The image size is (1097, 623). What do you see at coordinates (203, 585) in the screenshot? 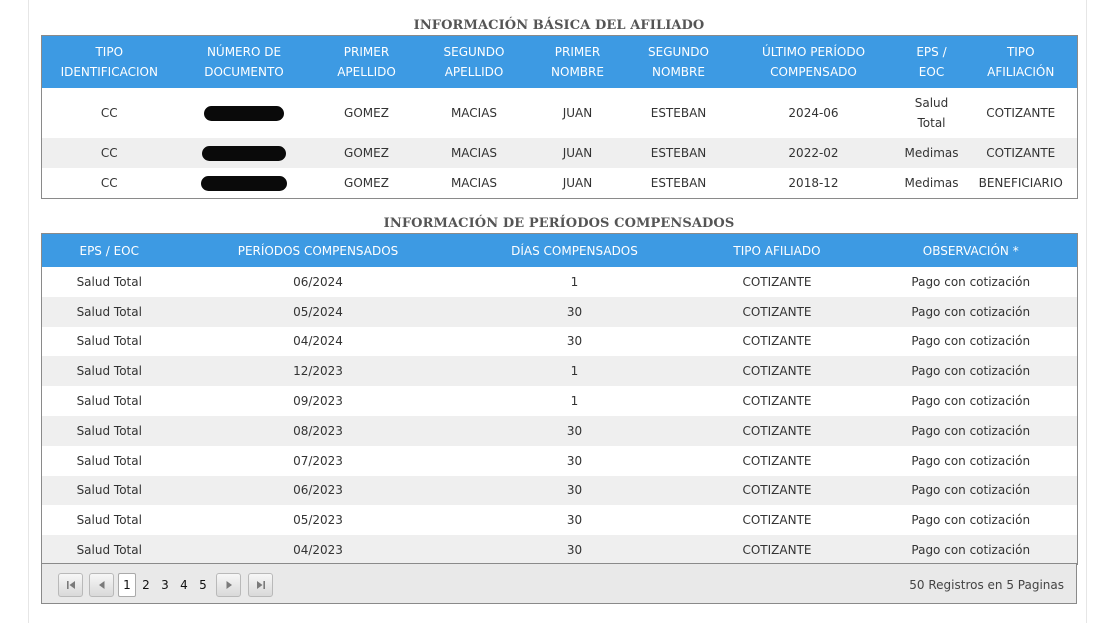
I see `page-number-5: 5` at bounding box center [203, 585].